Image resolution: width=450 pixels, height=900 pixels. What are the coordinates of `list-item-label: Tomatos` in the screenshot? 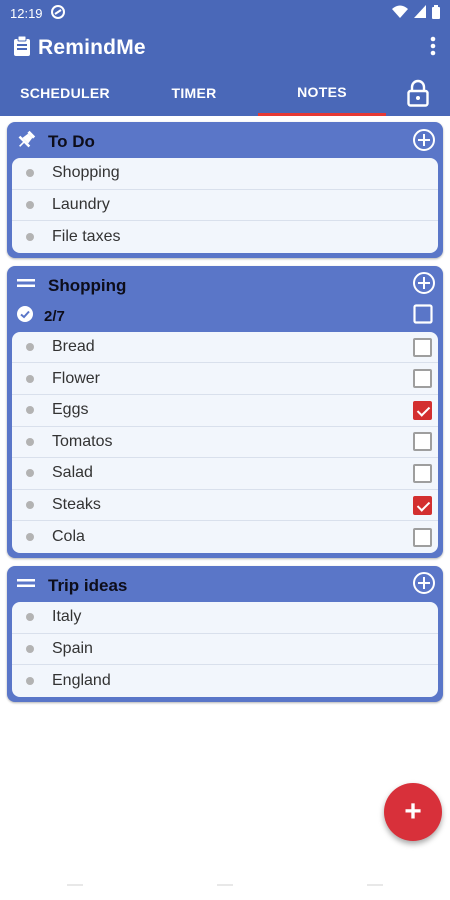 It's located at (82, 441).